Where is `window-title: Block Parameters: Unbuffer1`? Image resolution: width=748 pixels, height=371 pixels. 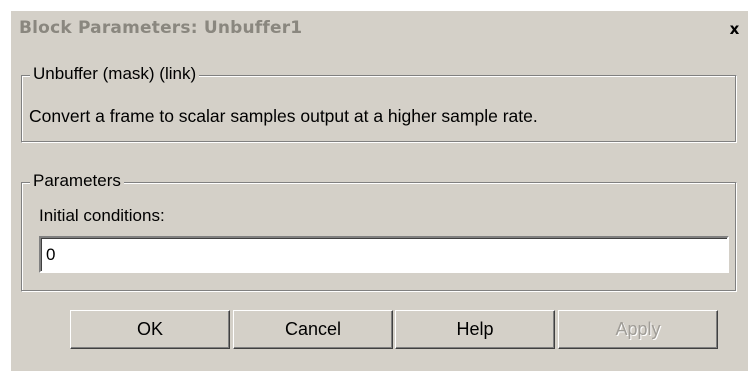
window-title: Block Parameters: Unbuffer1 is located at coordinates (161, 28).